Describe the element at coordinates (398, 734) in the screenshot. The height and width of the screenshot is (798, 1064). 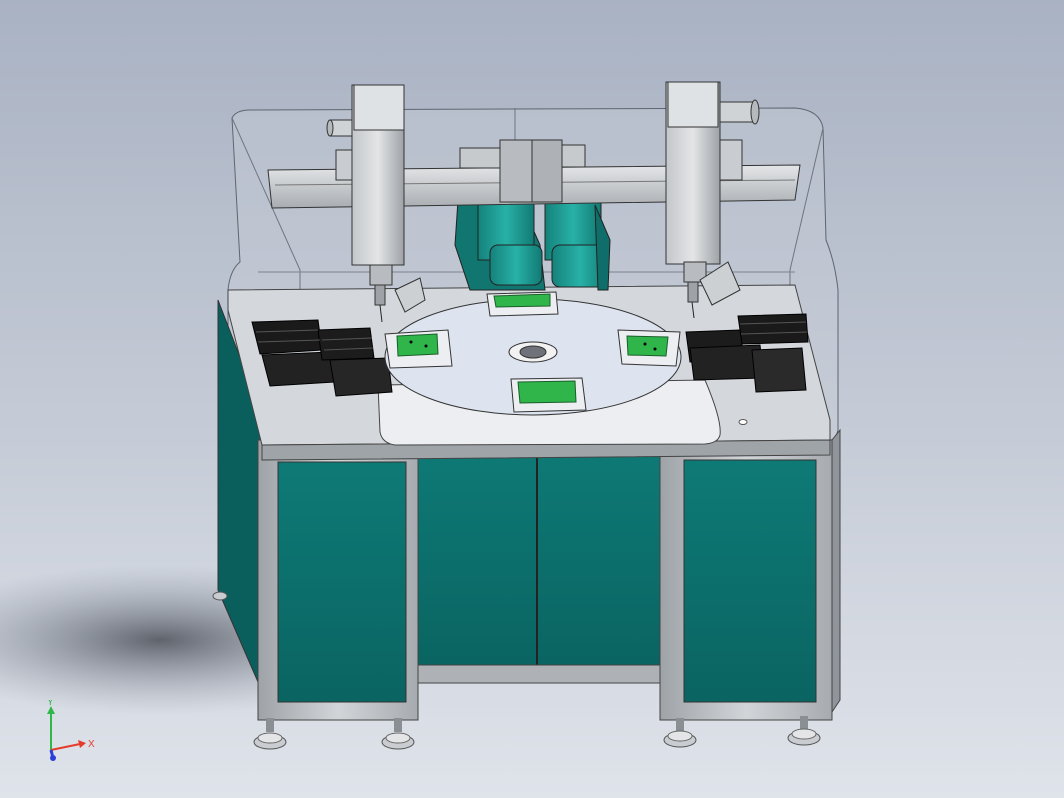
I see `foot-front-center-left` at that location.